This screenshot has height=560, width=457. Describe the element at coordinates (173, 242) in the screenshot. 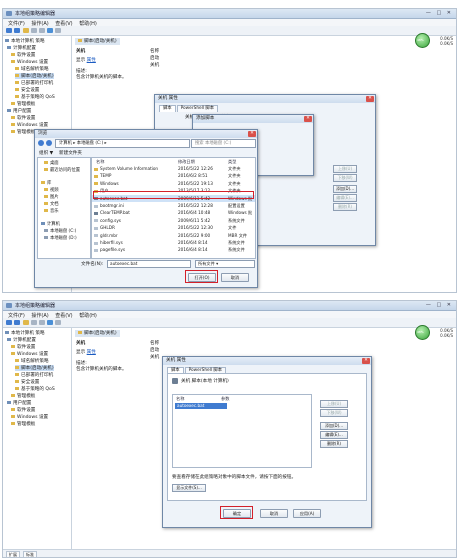

I see `file-row: hiberfil.sys 2016/6/4 8:14 系统文件` at that location.